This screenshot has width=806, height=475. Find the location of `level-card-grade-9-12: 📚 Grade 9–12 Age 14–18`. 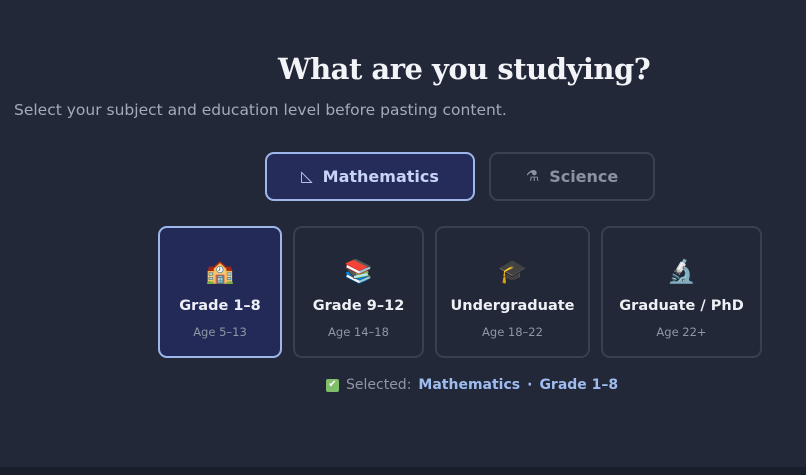

level-card-grade-9-12: 📚 Grade 9–12 Age 14–18 is located at coordinates (358, 292).